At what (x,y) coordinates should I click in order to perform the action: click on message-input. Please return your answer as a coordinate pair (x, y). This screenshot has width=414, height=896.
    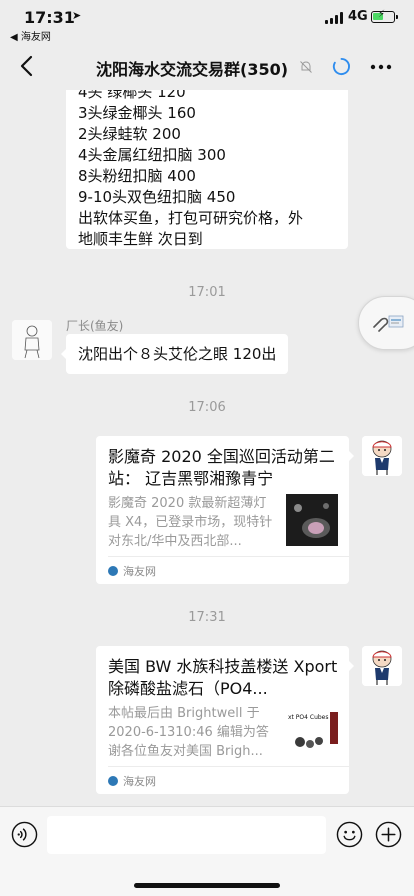
    Looking at the image, I should click on (186, 835).